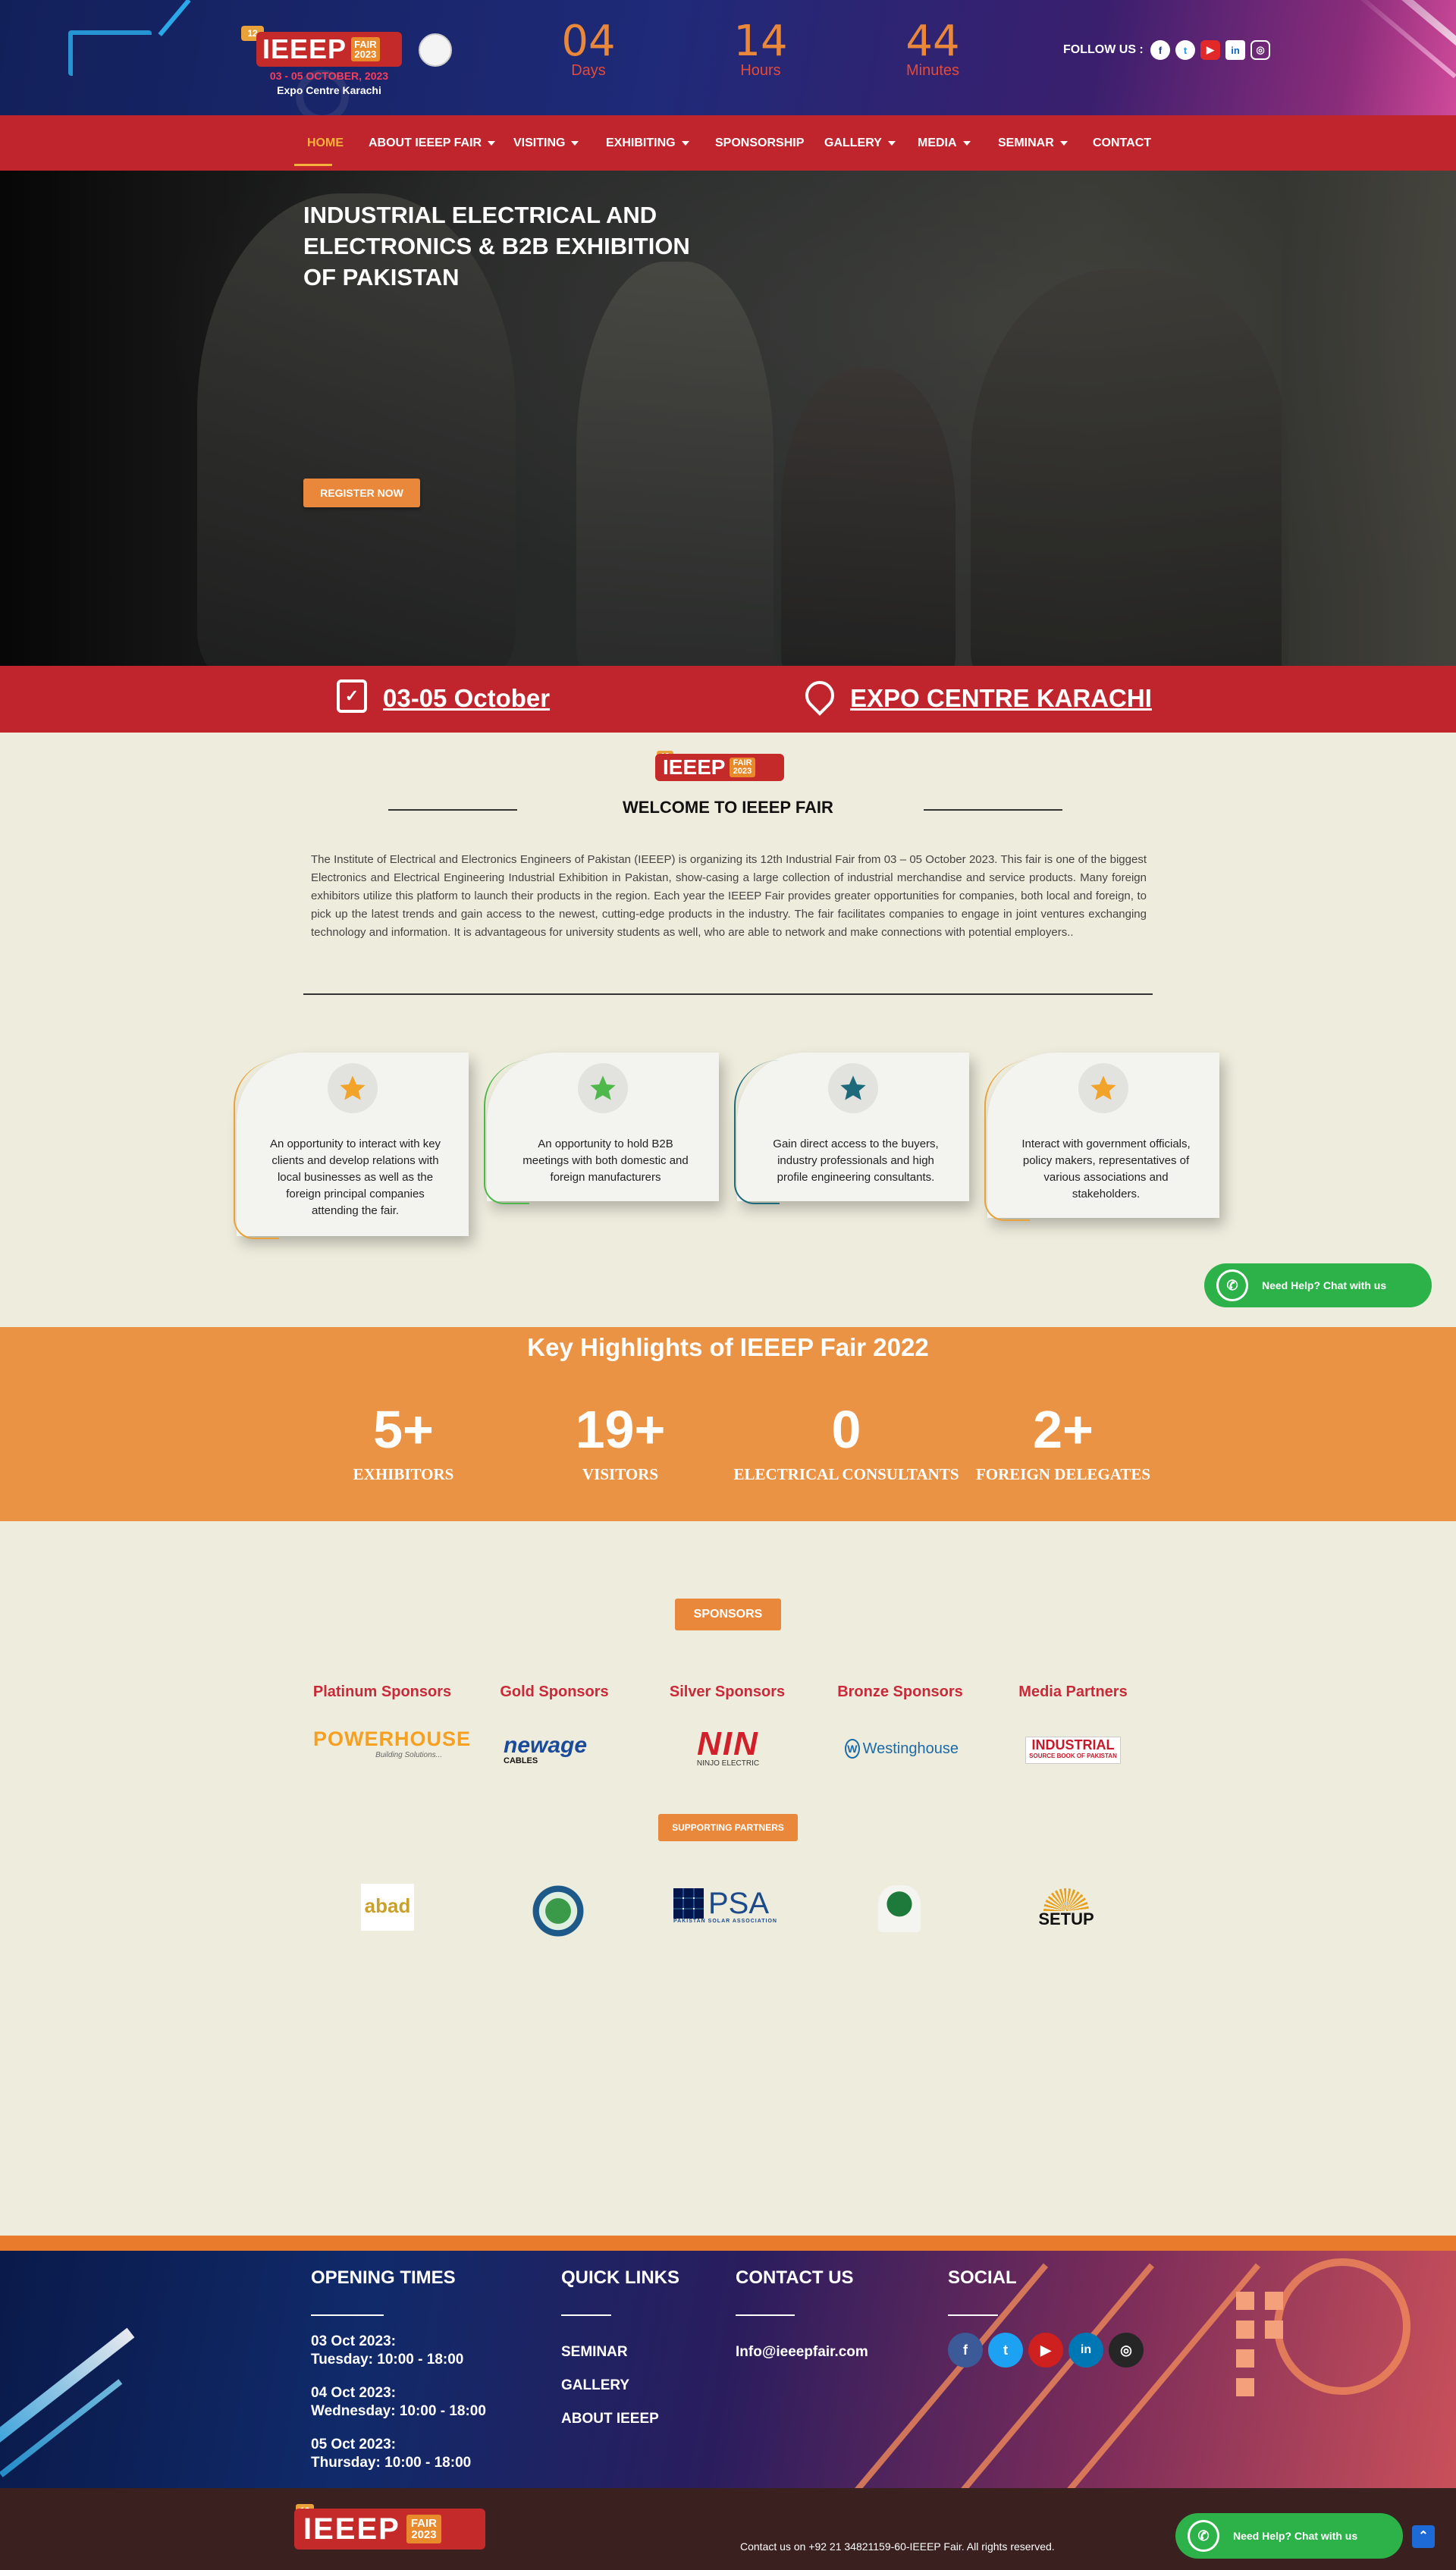 The height and width of the screenshot is (2570, 1456). I want to click on footer-accent-strip, so click(728, 2243).